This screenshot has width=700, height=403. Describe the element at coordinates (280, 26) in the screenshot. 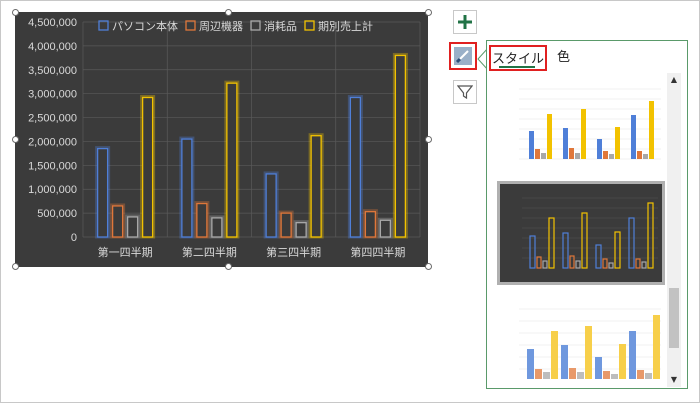

I see `legend-label: 消耗品` at that location.